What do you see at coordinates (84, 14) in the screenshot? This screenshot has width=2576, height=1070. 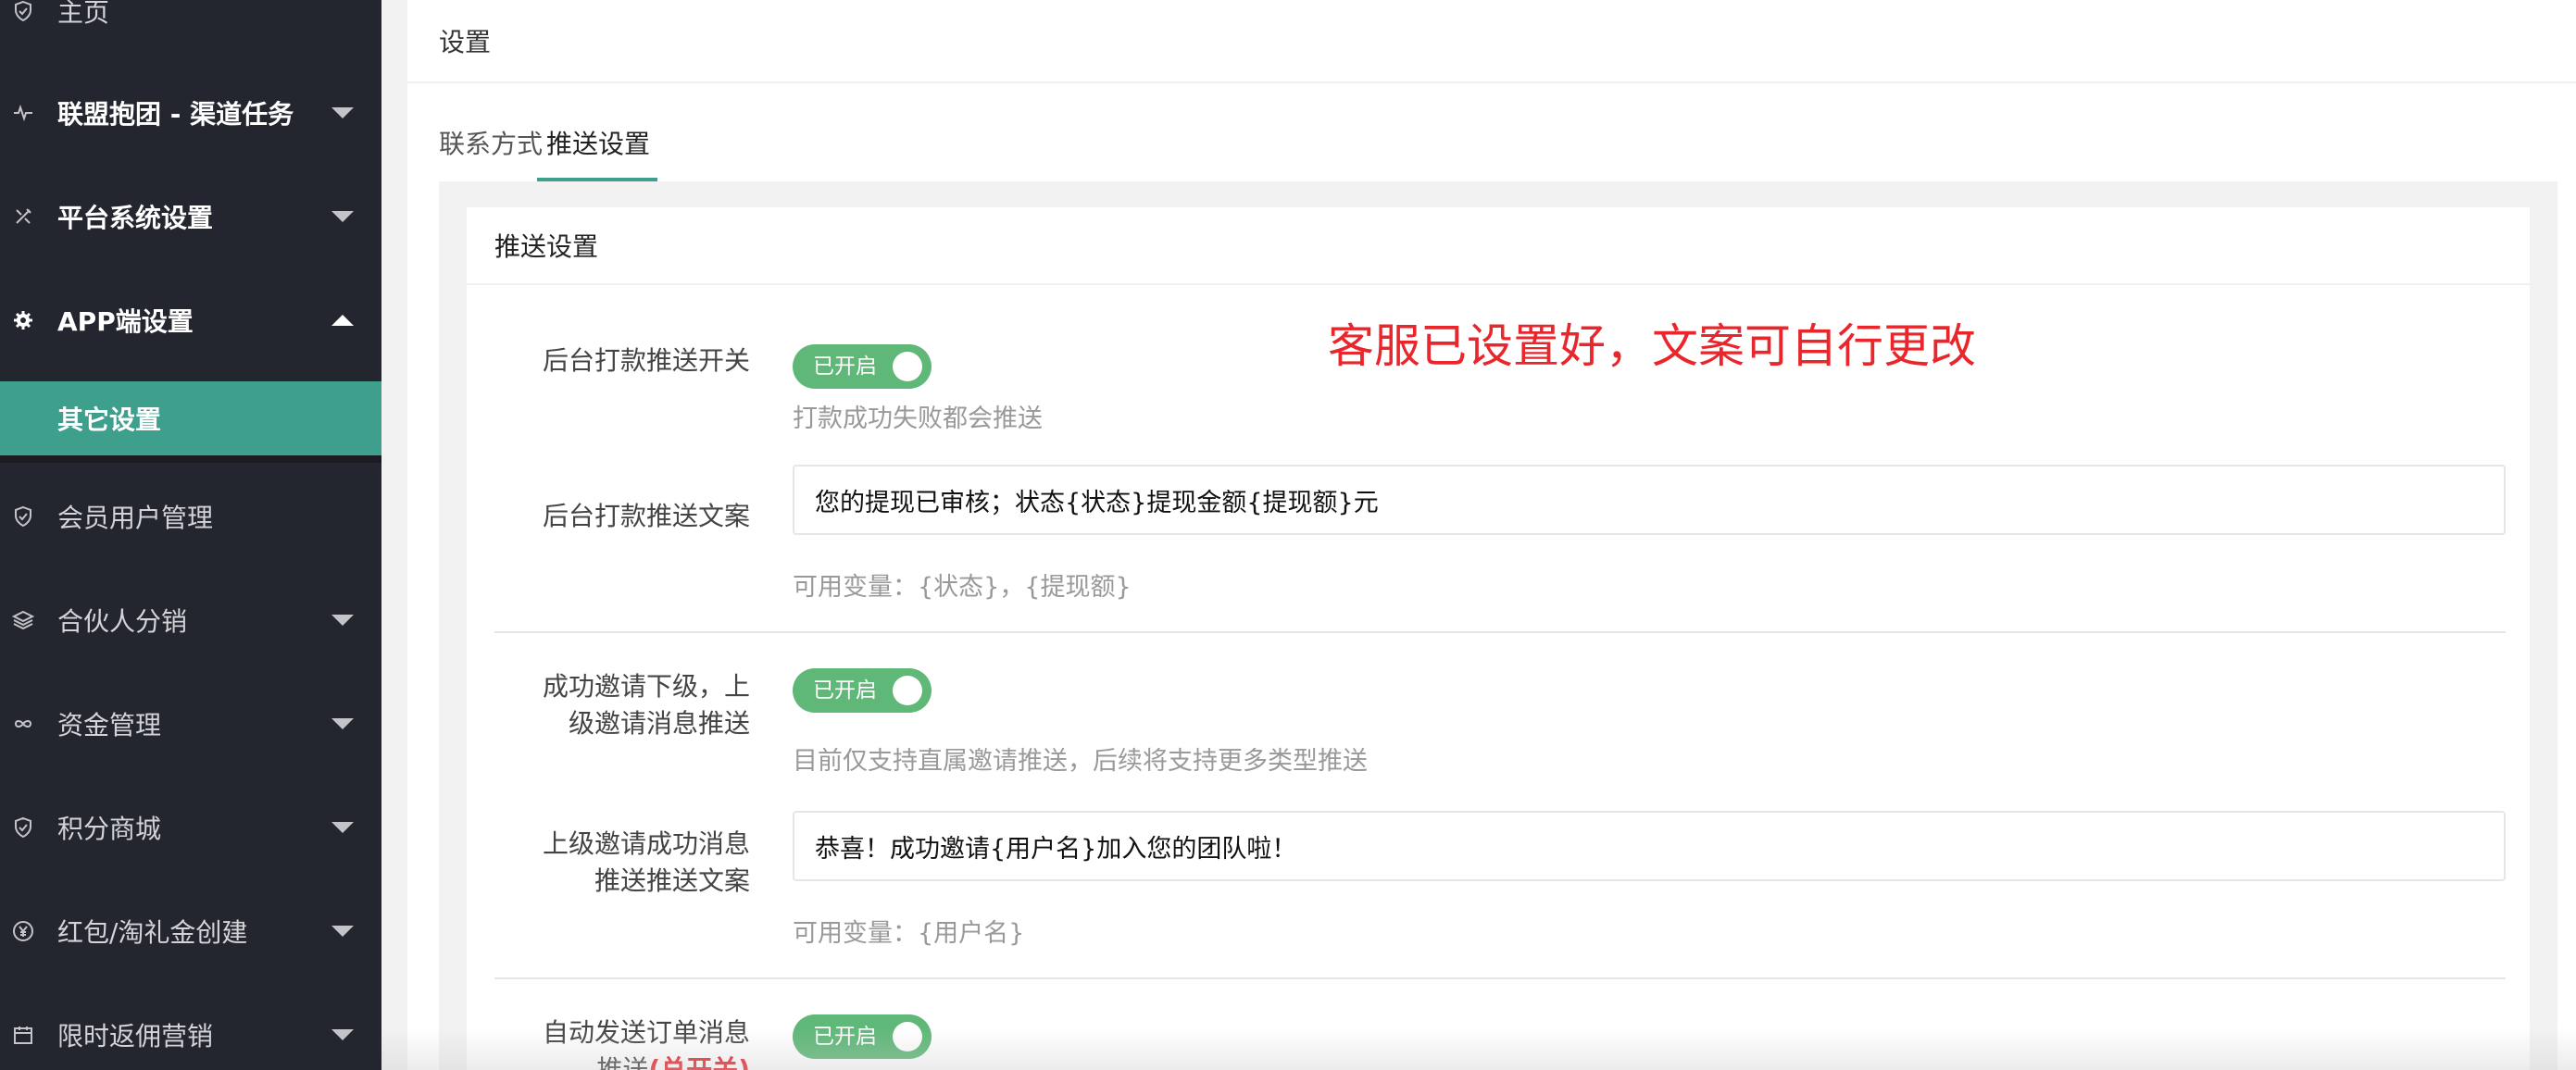 I see `sidebar-item-label: 主页` at bounding box center [84, 14].